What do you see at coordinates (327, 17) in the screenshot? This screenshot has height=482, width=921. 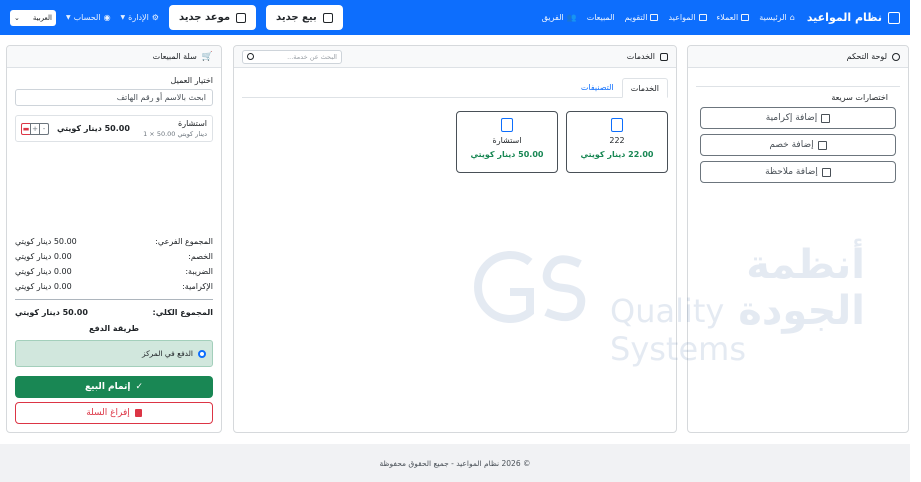 I see `cart-plus-icon` at bounding box center [327, 17].